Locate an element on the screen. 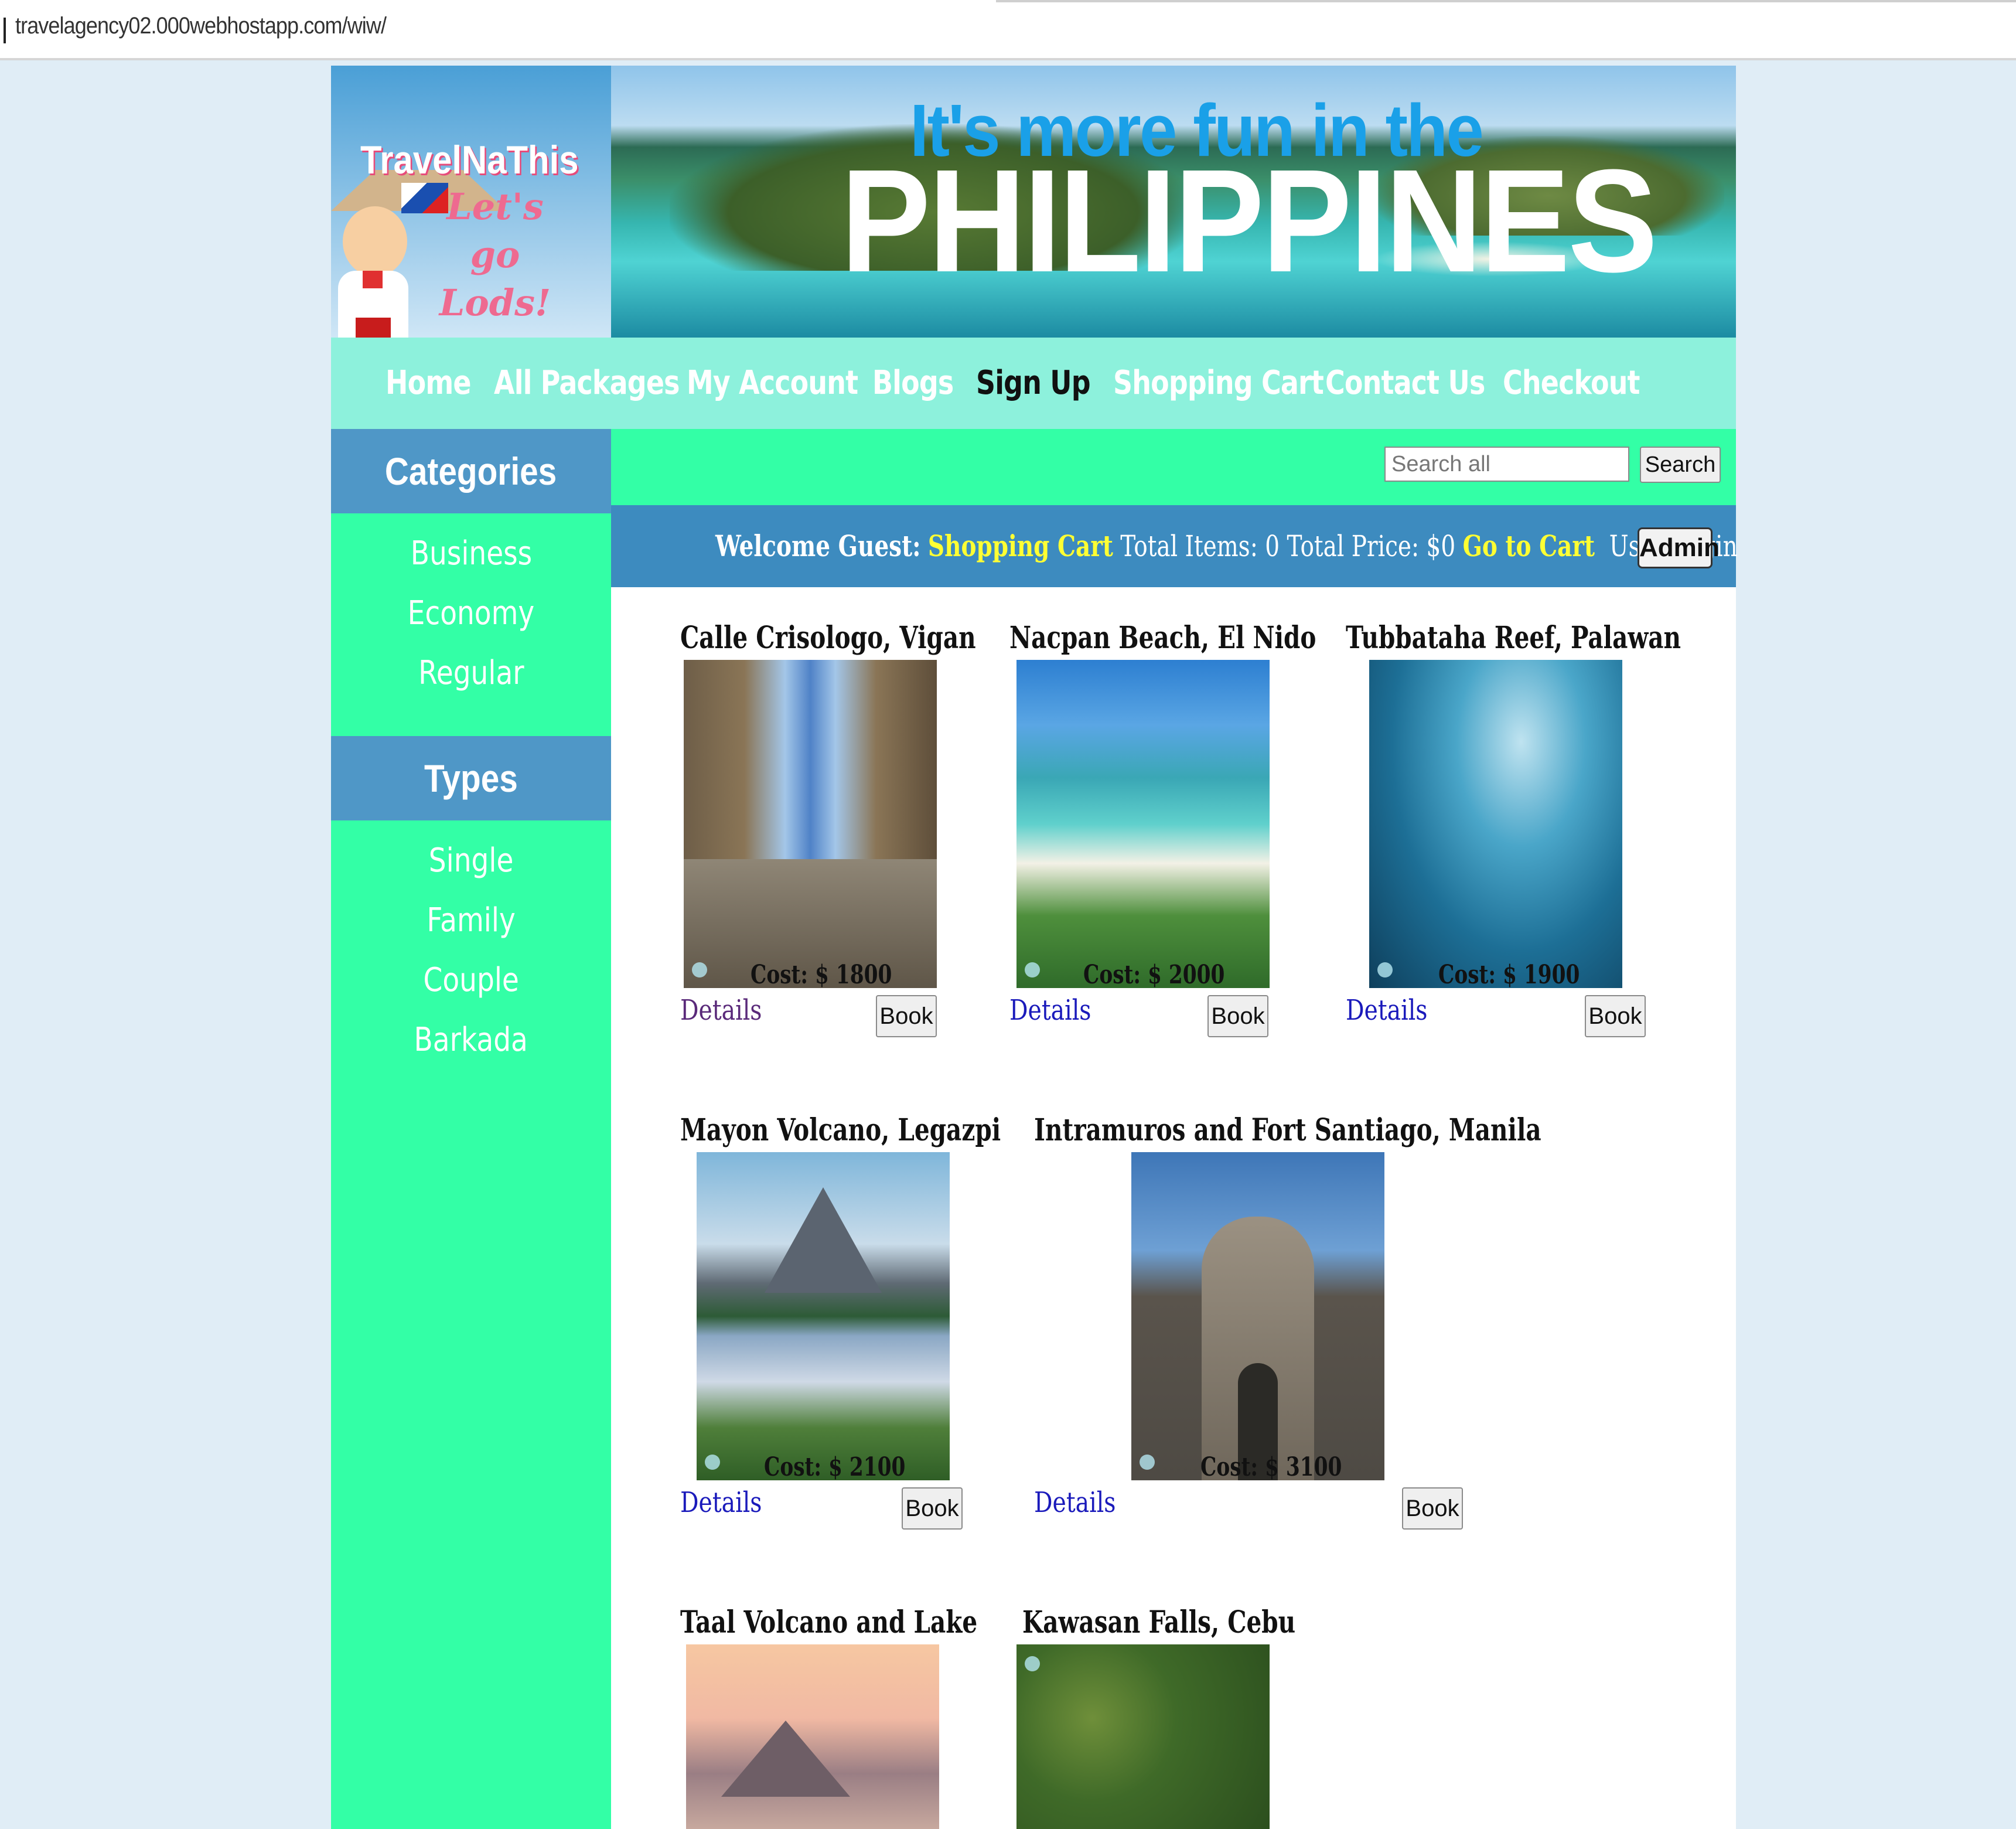  package-title: Calle Crisologo, Vigan is located at coordinates (828, 638).